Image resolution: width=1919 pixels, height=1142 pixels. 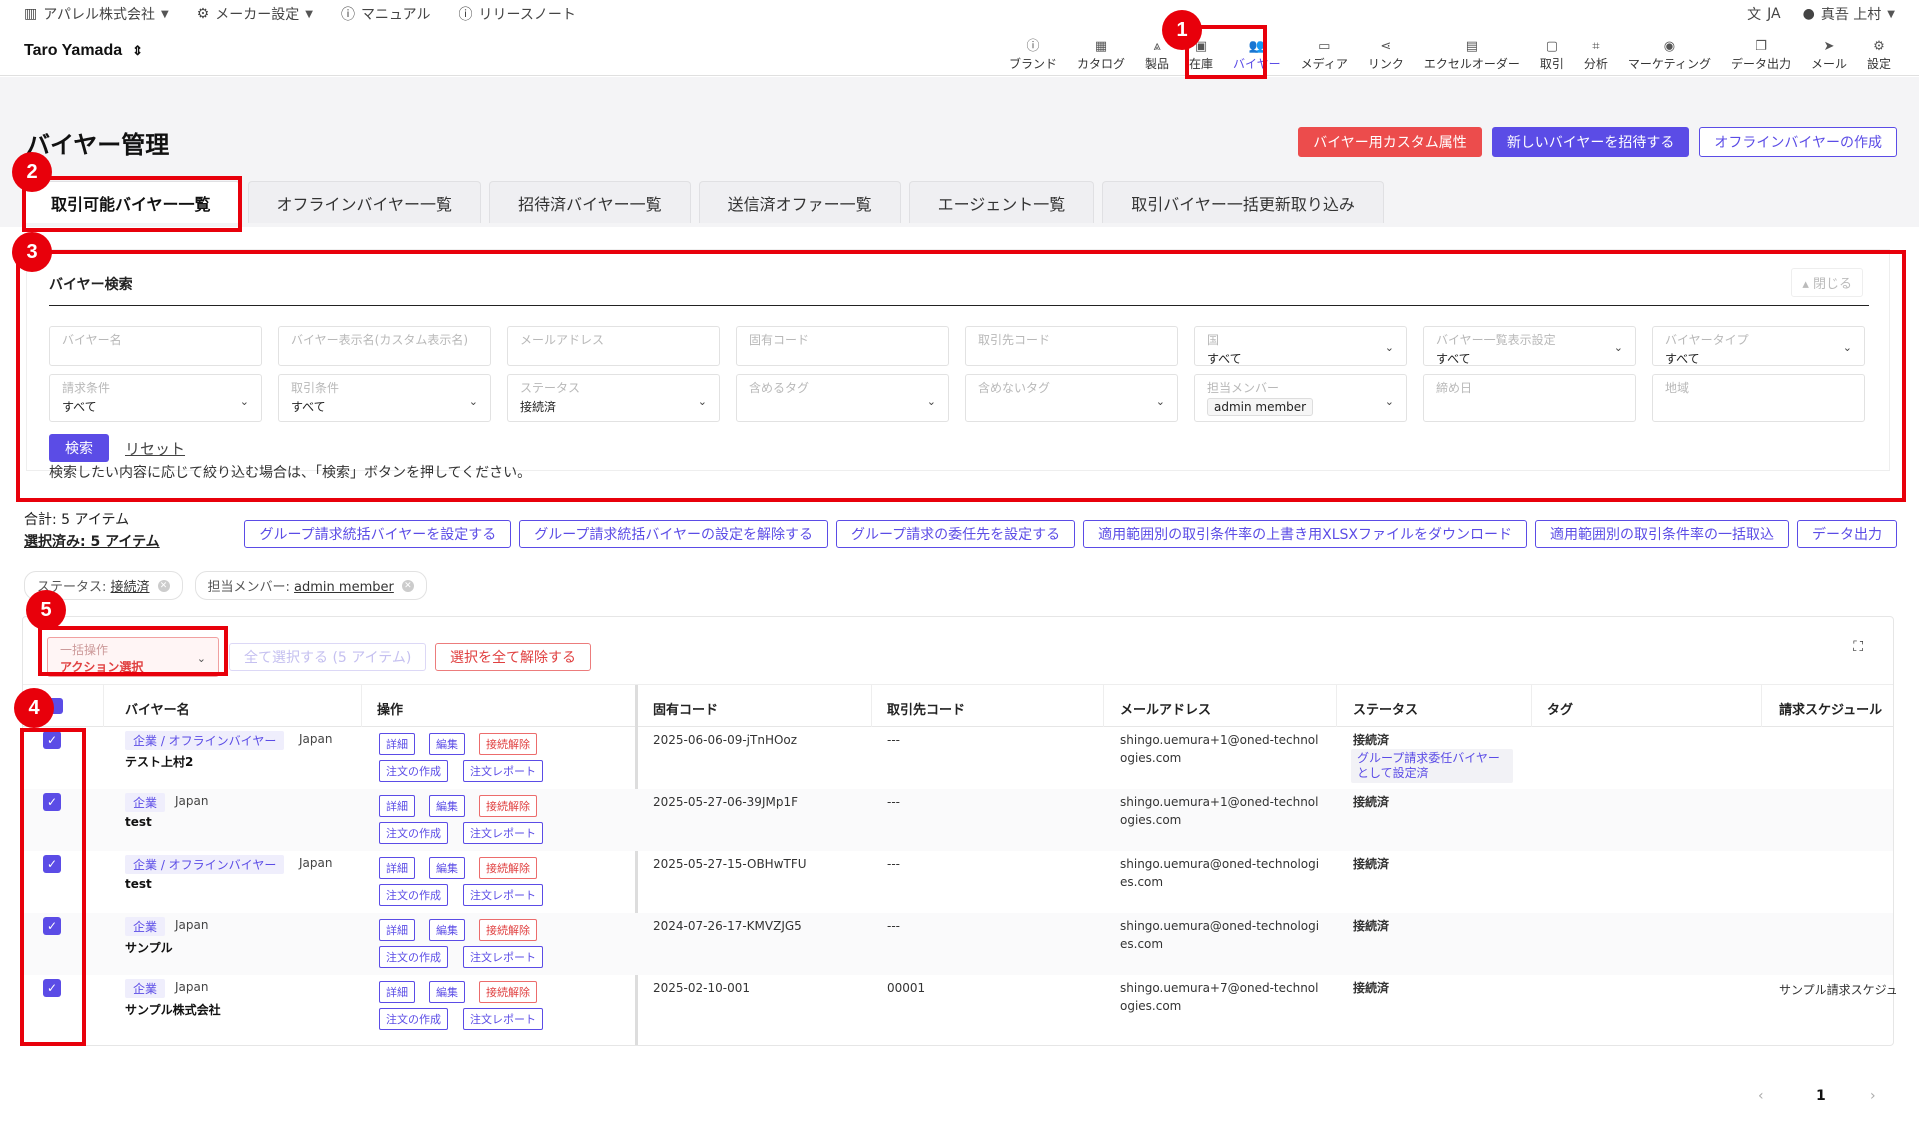 I want to click on terms-select: 取引条件 すべて ⌄, so click(x=384, y=398).